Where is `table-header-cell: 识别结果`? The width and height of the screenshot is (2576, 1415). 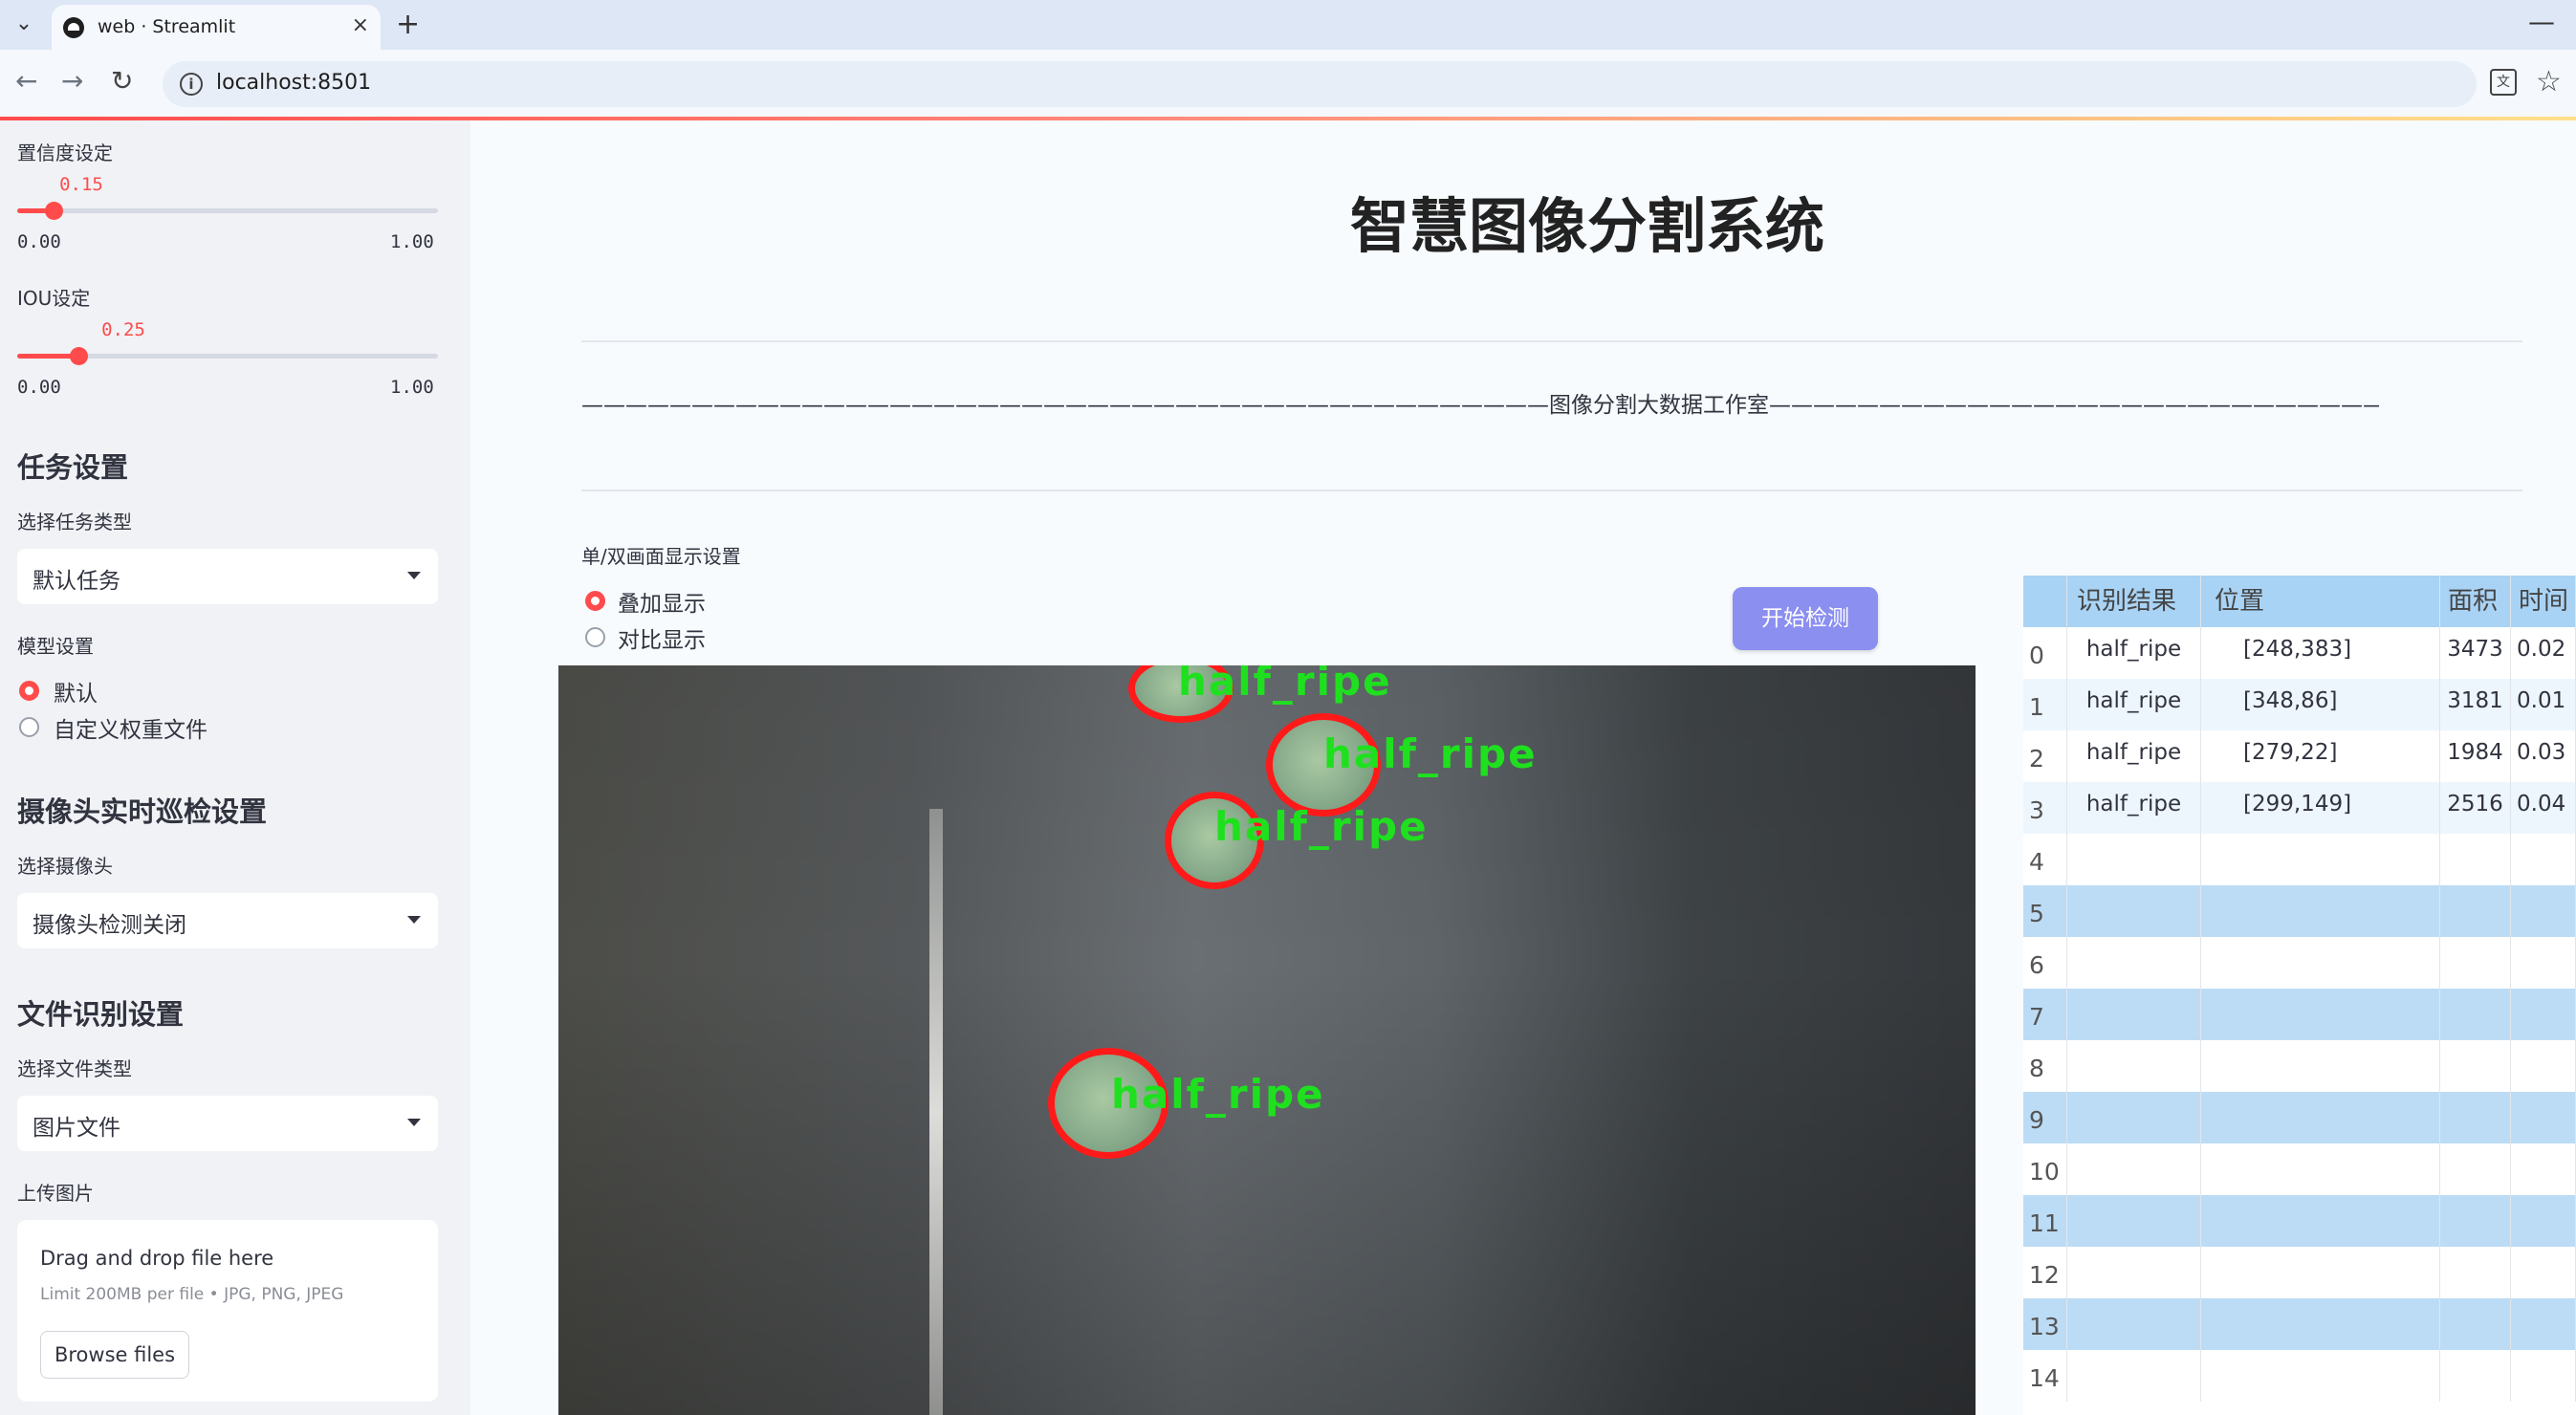 table-header-cell: 识别结果 is located at coordinates (2134, 601).